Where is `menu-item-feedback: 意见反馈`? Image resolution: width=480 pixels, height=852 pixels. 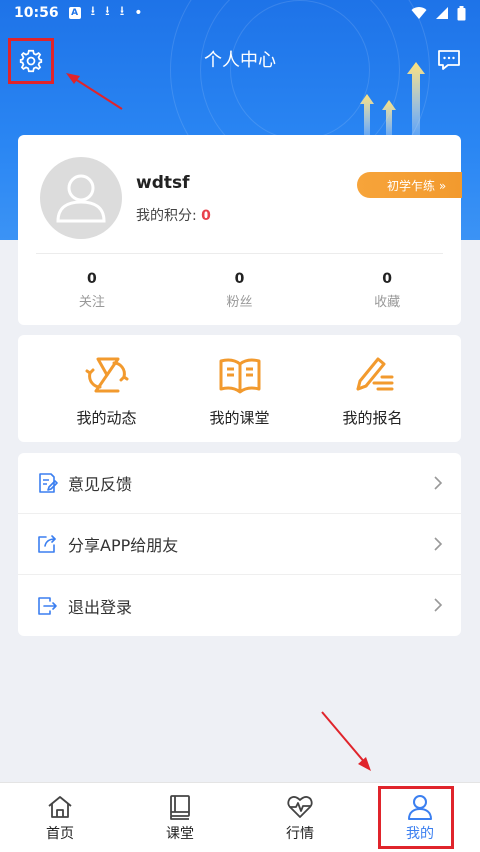
menu-item-feedback: 意见反馈 is located at coordinates (239, 483).